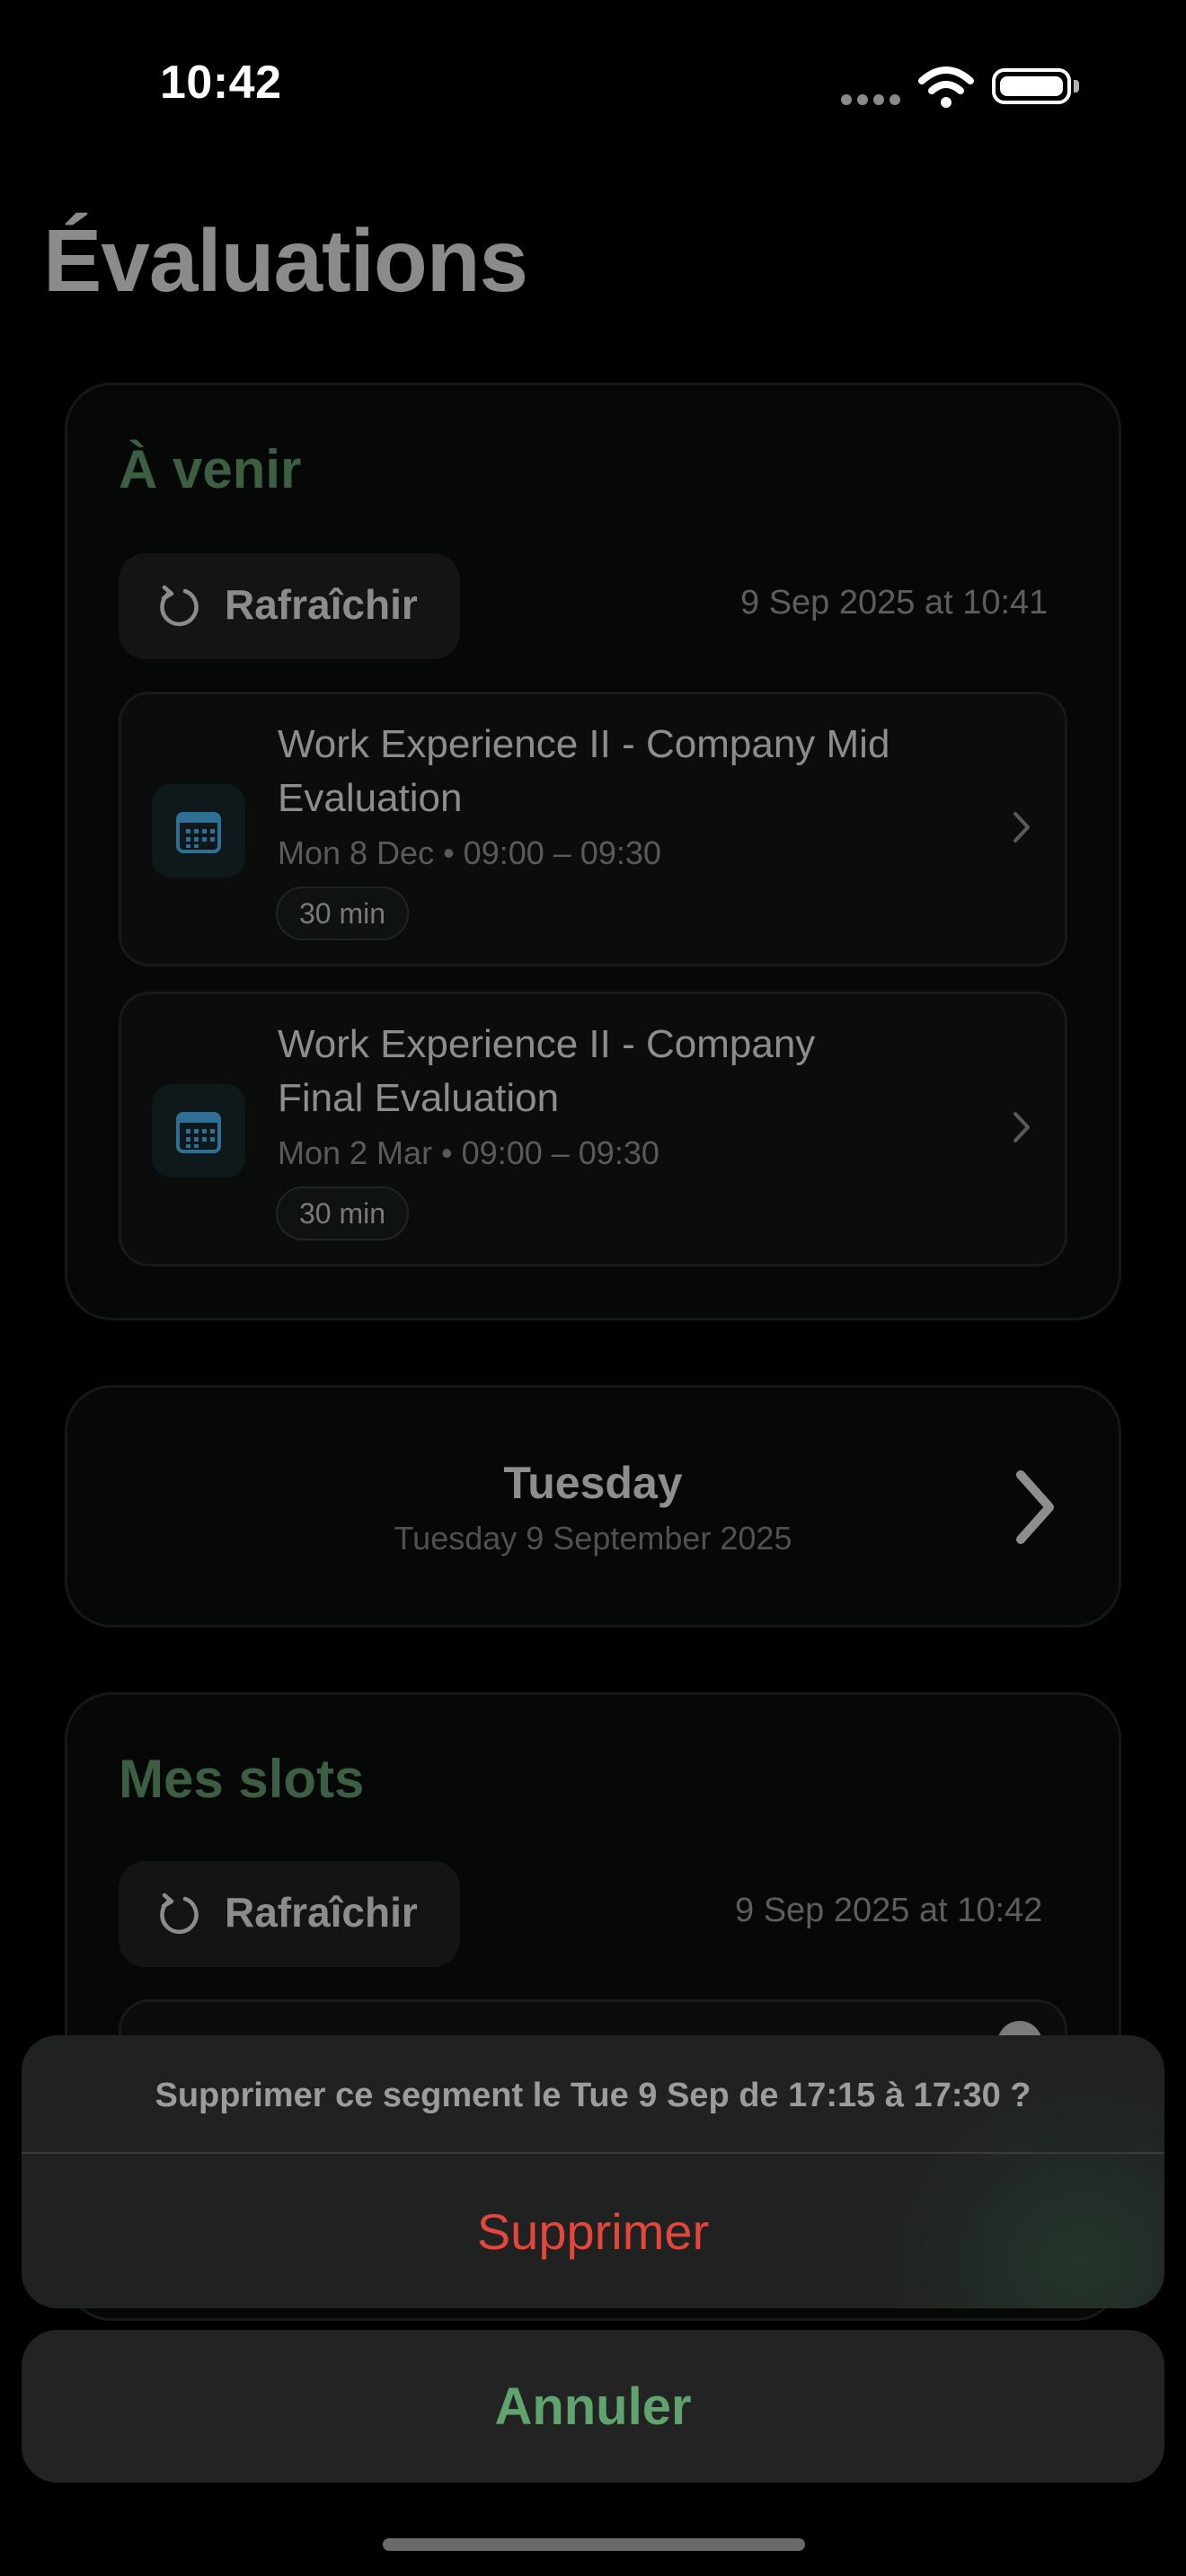  I want to click on last-refresh-timestamp: 9 Sep 2025 at 10:42, so click(889, 1910).